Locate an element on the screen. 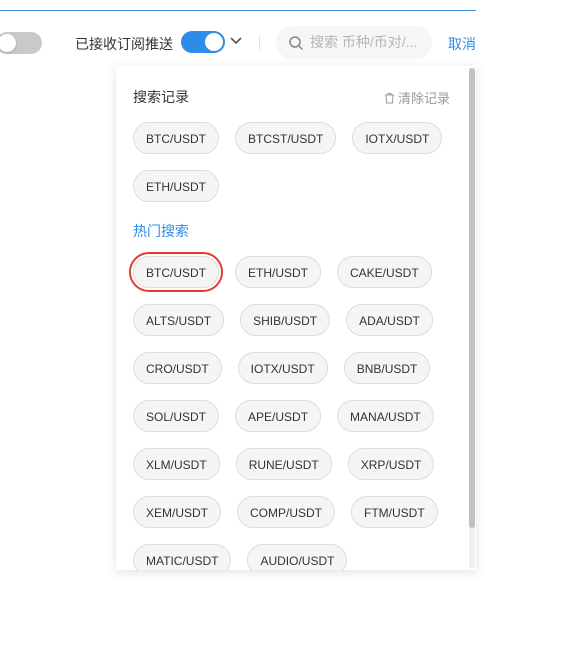 The image size is (564, 668). hot-tag: COMP/USDT is located at coordinates (286, 512).